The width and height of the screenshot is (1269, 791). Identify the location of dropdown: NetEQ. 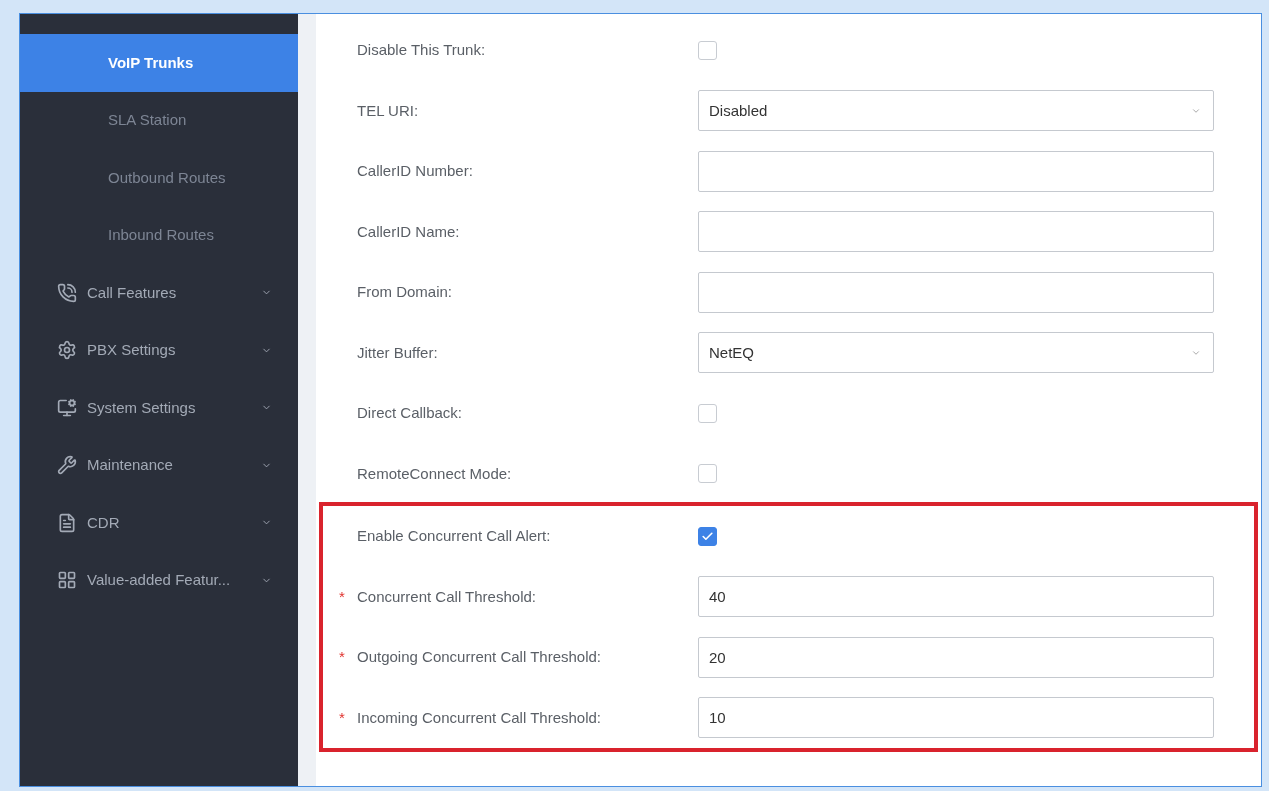
(956, 353).